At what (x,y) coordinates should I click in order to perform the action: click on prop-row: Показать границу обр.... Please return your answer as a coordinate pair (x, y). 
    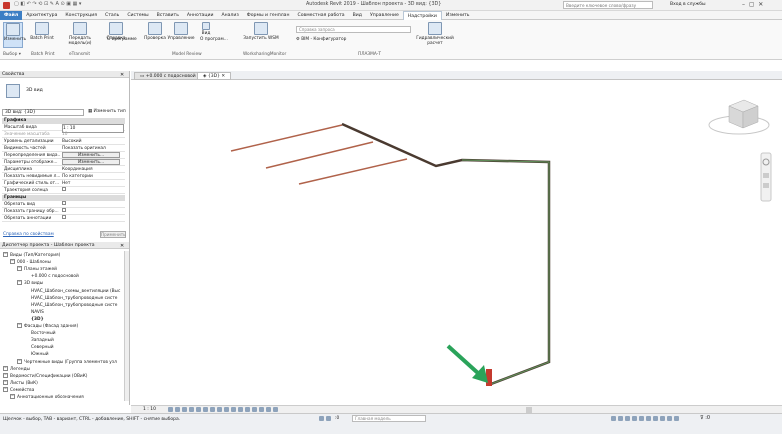
    Looking at the image, I should click on (63, 211).